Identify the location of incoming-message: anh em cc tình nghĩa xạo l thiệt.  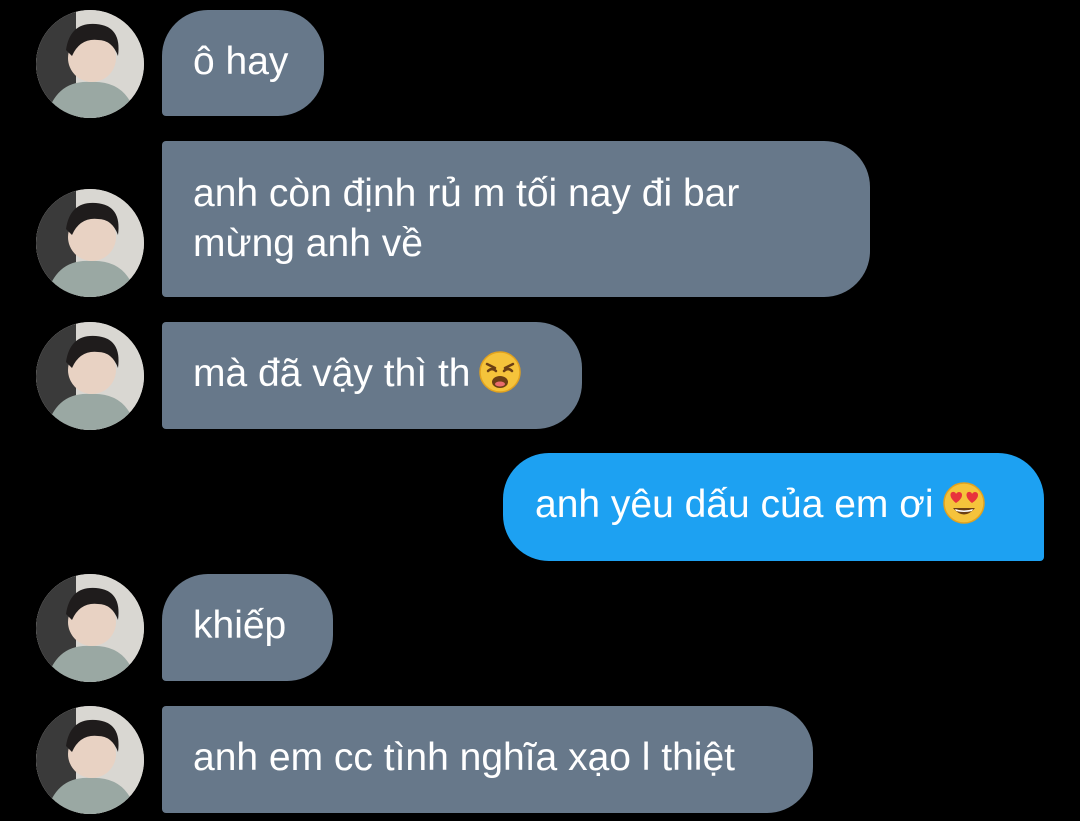
(487, 759).